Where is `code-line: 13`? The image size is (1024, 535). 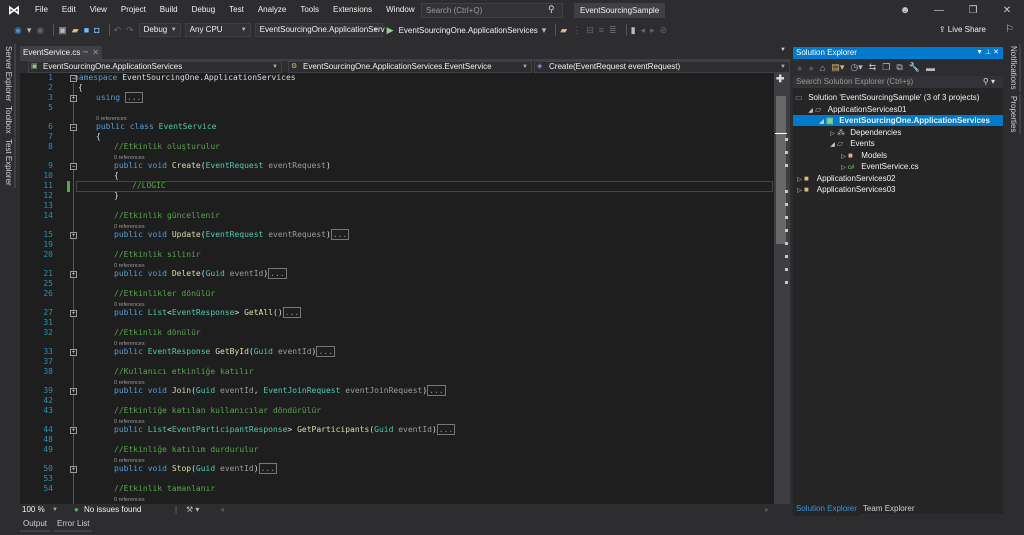
code-line: 13 is located at coordinates (397, 206).